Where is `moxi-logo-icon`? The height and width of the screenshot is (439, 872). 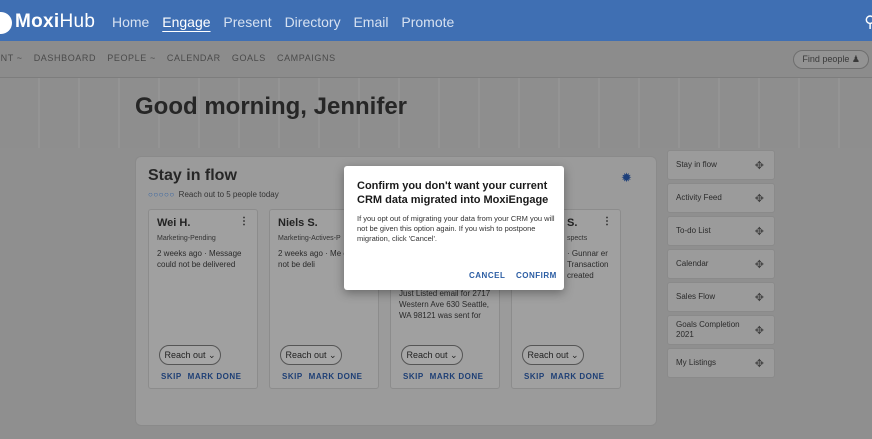 moxi-logo-icon is located at coordinates (6, 23).